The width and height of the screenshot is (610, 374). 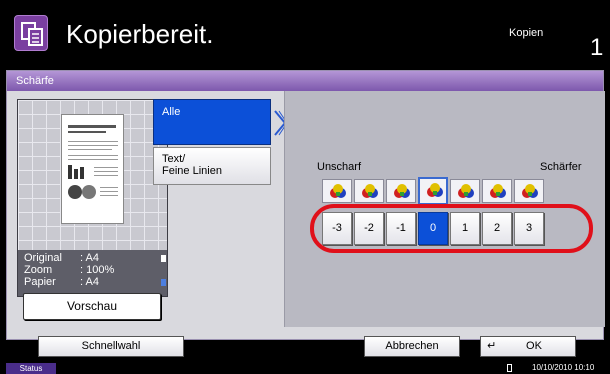 What do you see at coordinates (212, 166) in the screenshot?
I see `mode-text-fine-lines-button: Text/ Feine Linien` at bounding box center [212, 166].